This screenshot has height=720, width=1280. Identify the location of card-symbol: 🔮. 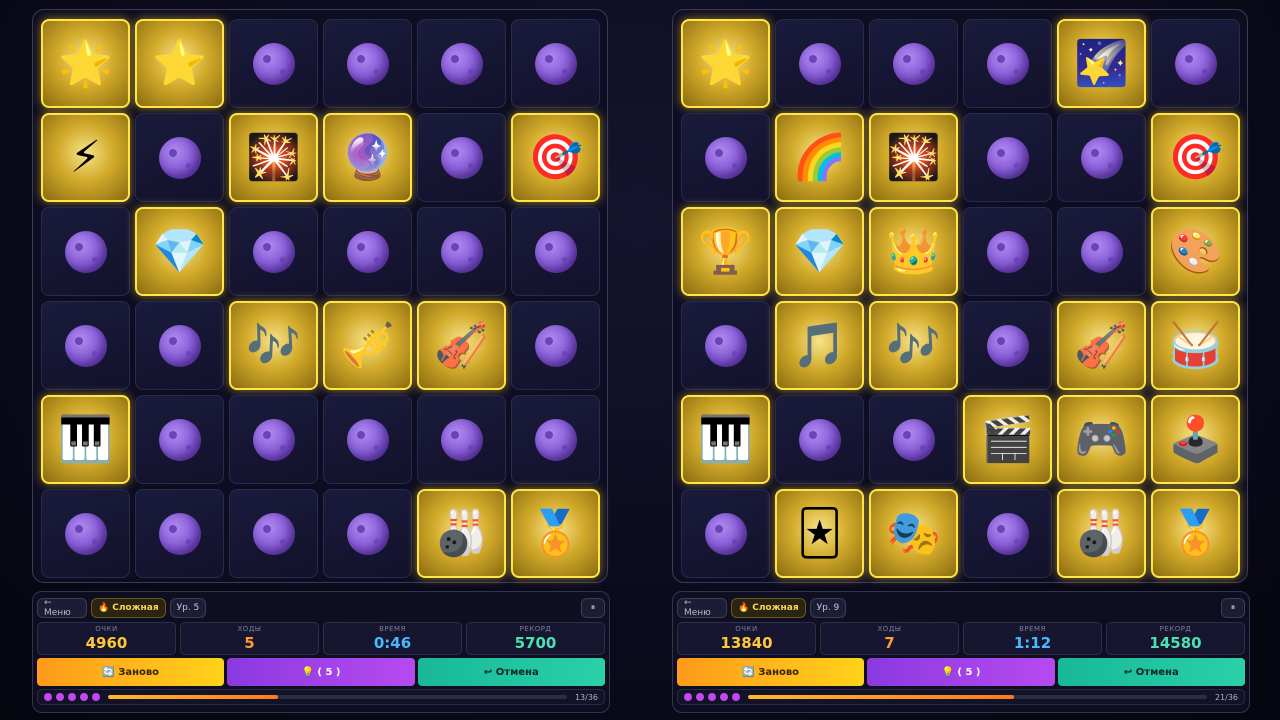
(367, 157).